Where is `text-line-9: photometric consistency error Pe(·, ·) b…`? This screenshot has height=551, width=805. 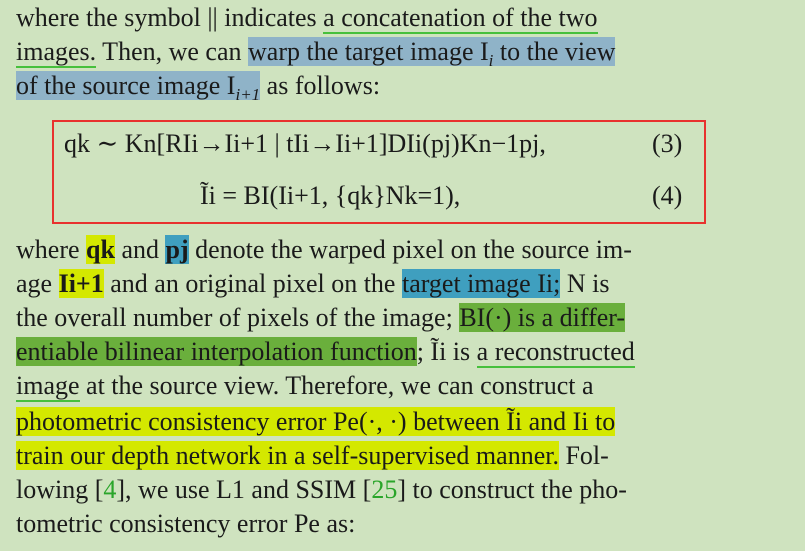
text-line-9: photometric consistency error Pe(·, ·) b… is located at coordinates (316, 422).